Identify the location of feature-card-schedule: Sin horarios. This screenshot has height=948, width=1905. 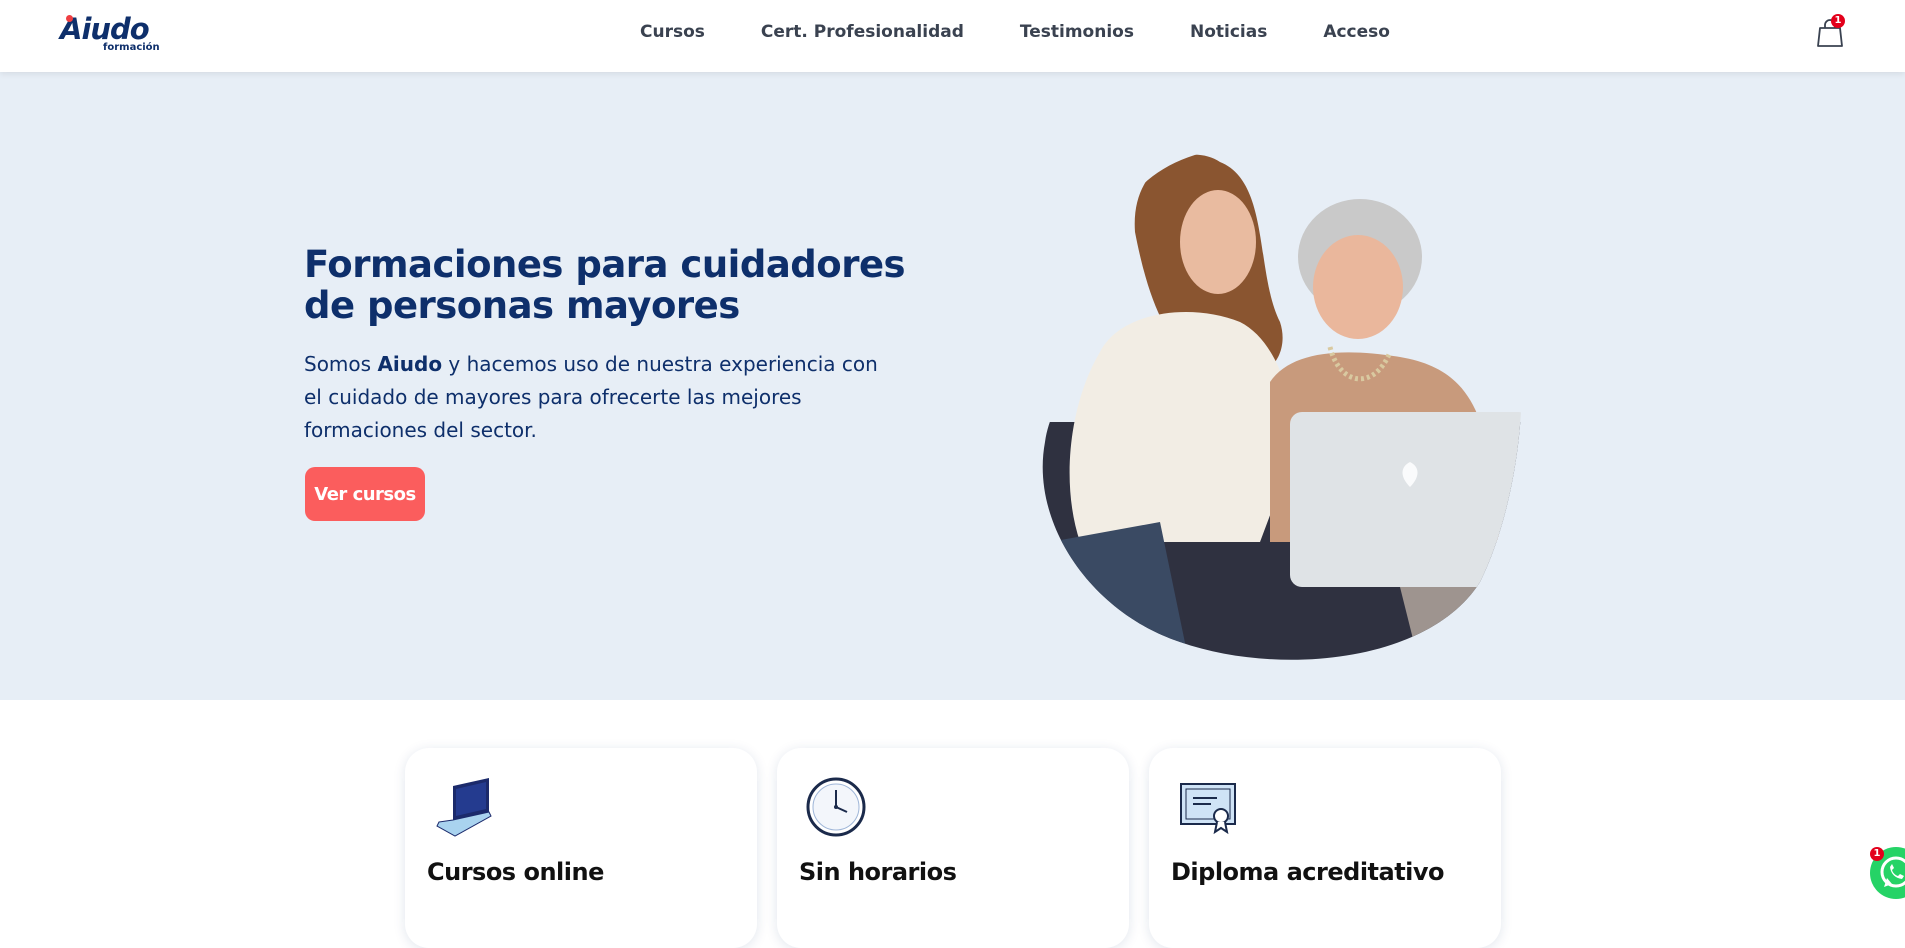
(953, 848).